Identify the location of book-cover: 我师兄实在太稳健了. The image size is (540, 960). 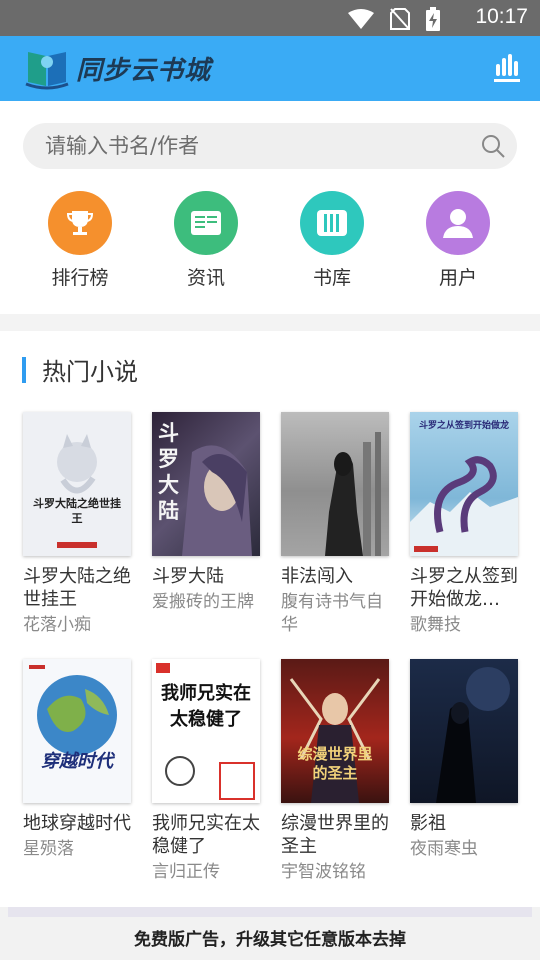
(206, 731).